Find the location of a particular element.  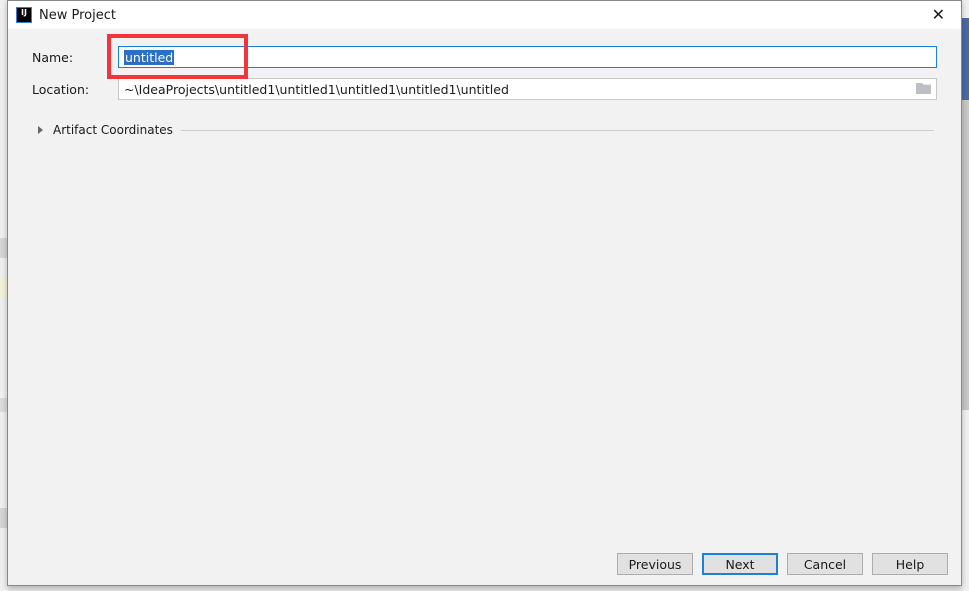

red-highlight-box is located at coordinates (177, 56).